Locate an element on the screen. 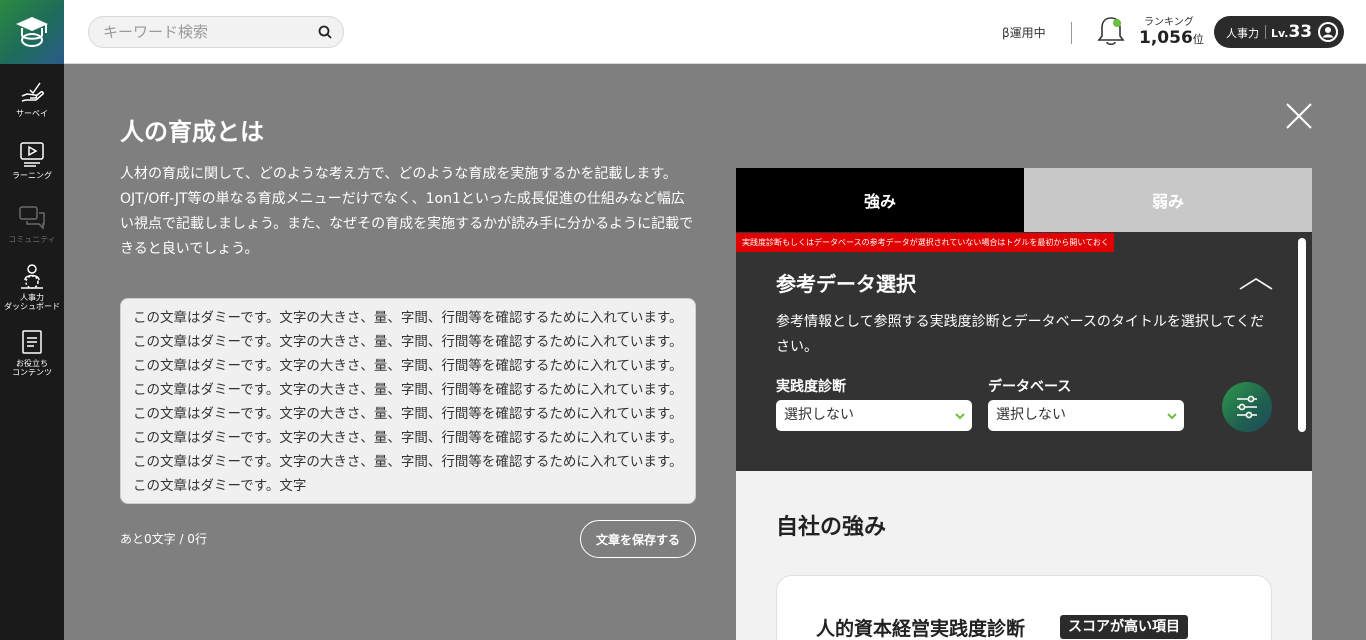 The height and width of the screenshot is (640, 1366). bell-notification-icon is located at coordinates (1111, 31).